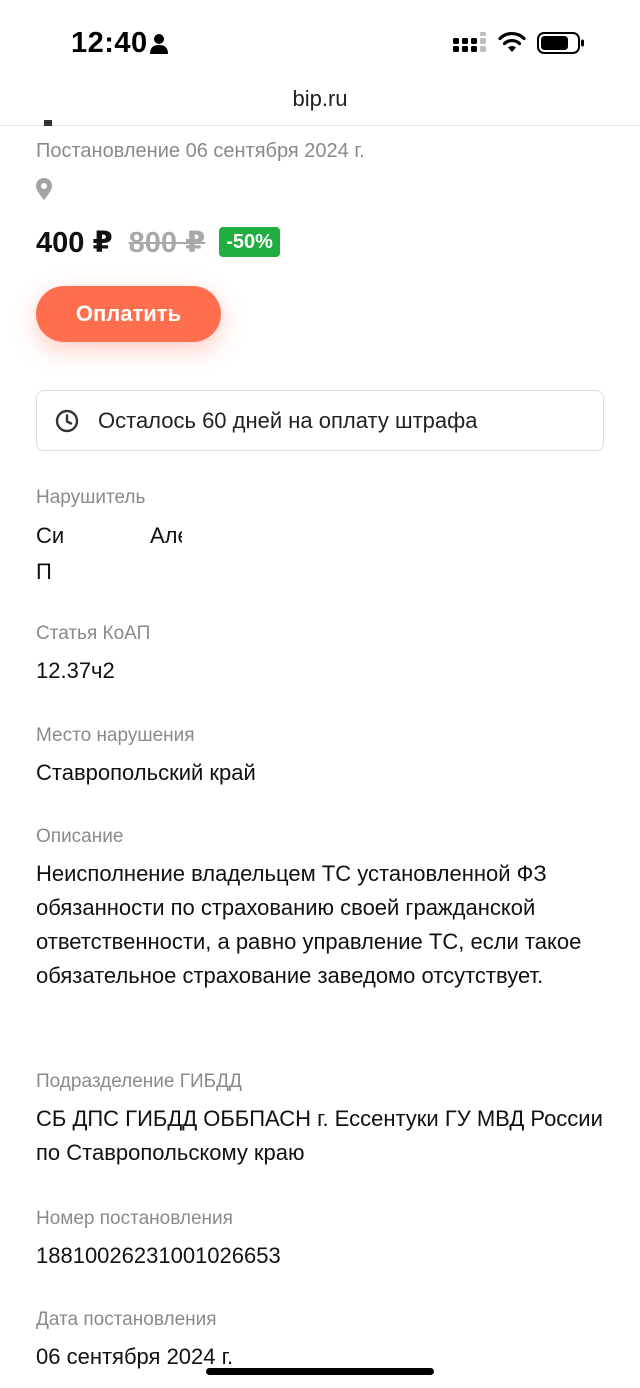 The image size is (640, 1388). I want to click on redaction-mask, so click(190, 536).